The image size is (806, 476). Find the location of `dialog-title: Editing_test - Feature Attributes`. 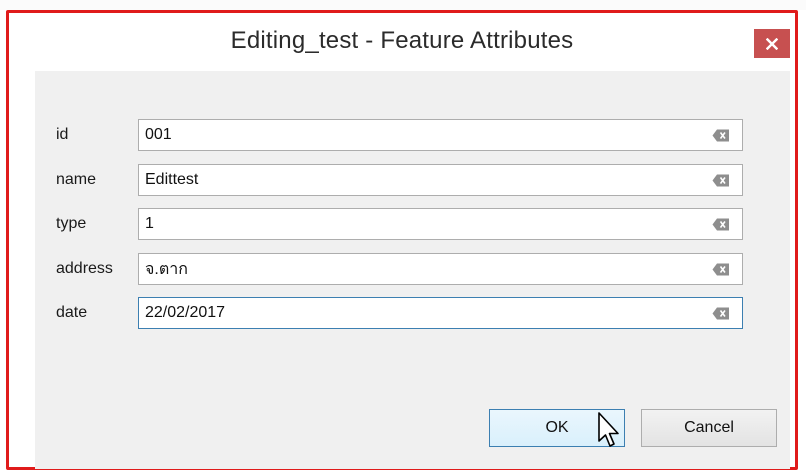

dialog-title: Editing_test - Feature Attributes is located at coordinates (402, 40).